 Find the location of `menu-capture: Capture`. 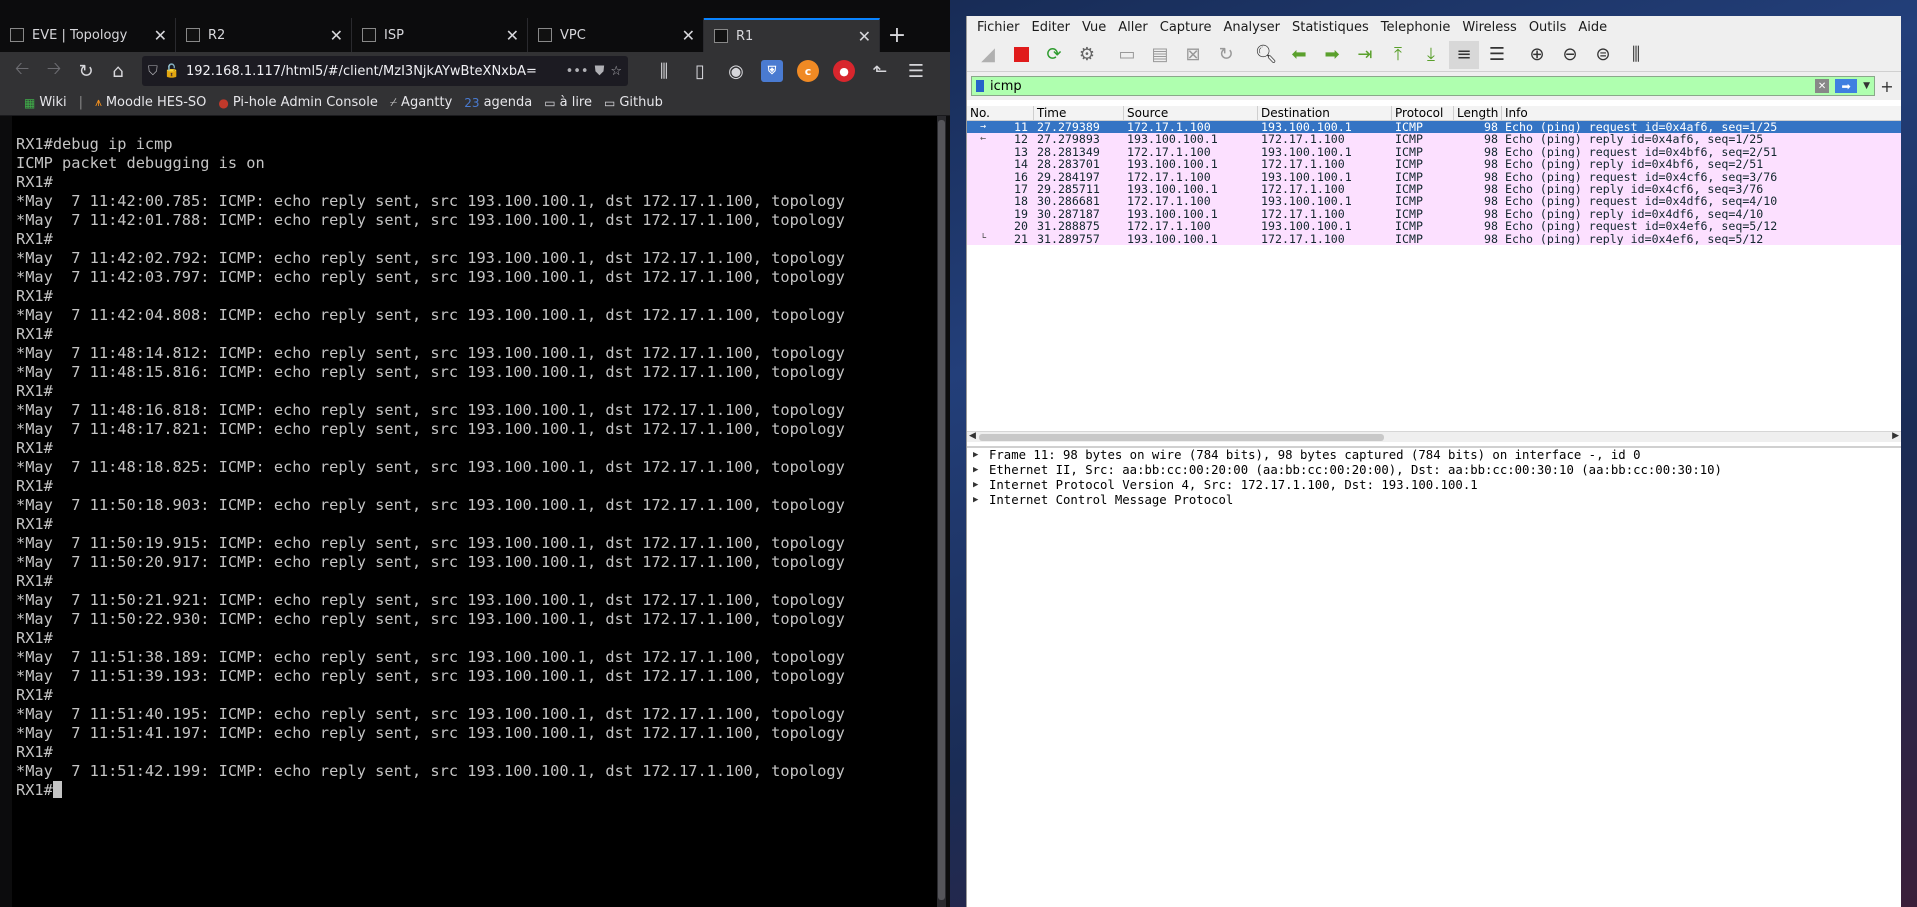

menu-capture: Capture is located at coordinates (1186, 27).